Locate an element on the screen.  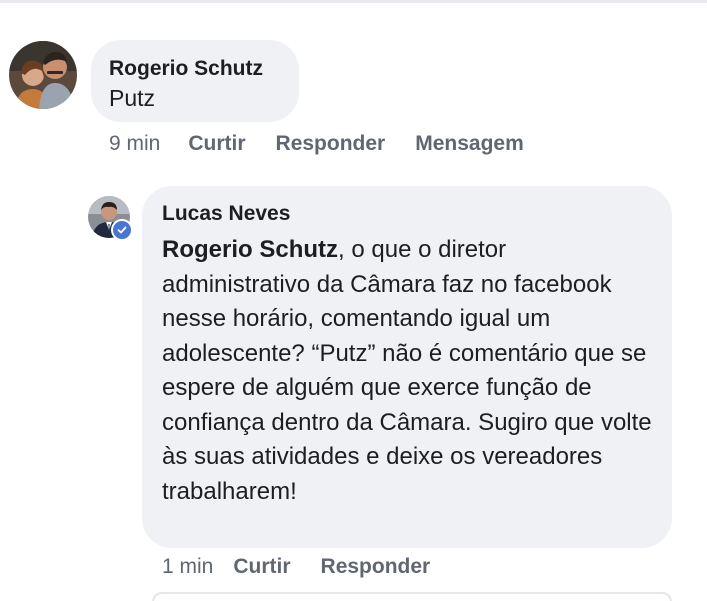
top-divider is located at coordinates (353, 1).